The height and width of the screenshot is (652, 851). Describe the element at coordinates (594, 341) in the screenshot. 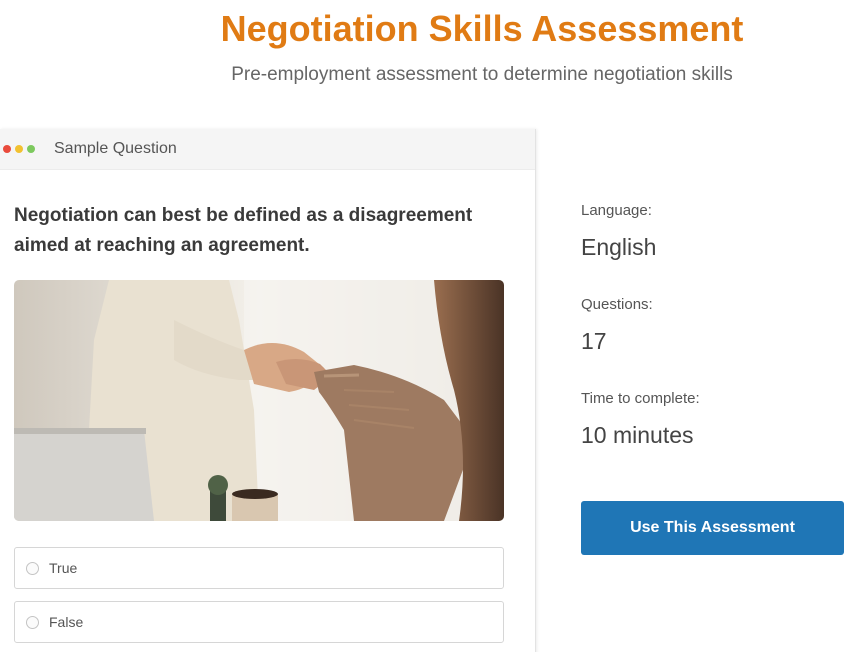

I see `questions-value: 17` at that location.